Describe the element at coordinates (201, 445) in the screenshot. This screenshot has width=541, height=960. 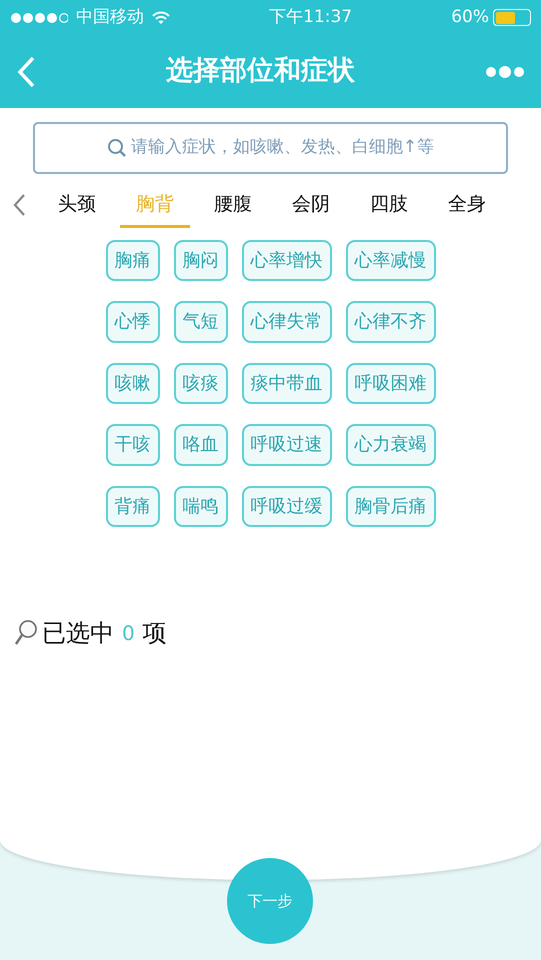
I see `symptom-tag: 咯血` at that location.